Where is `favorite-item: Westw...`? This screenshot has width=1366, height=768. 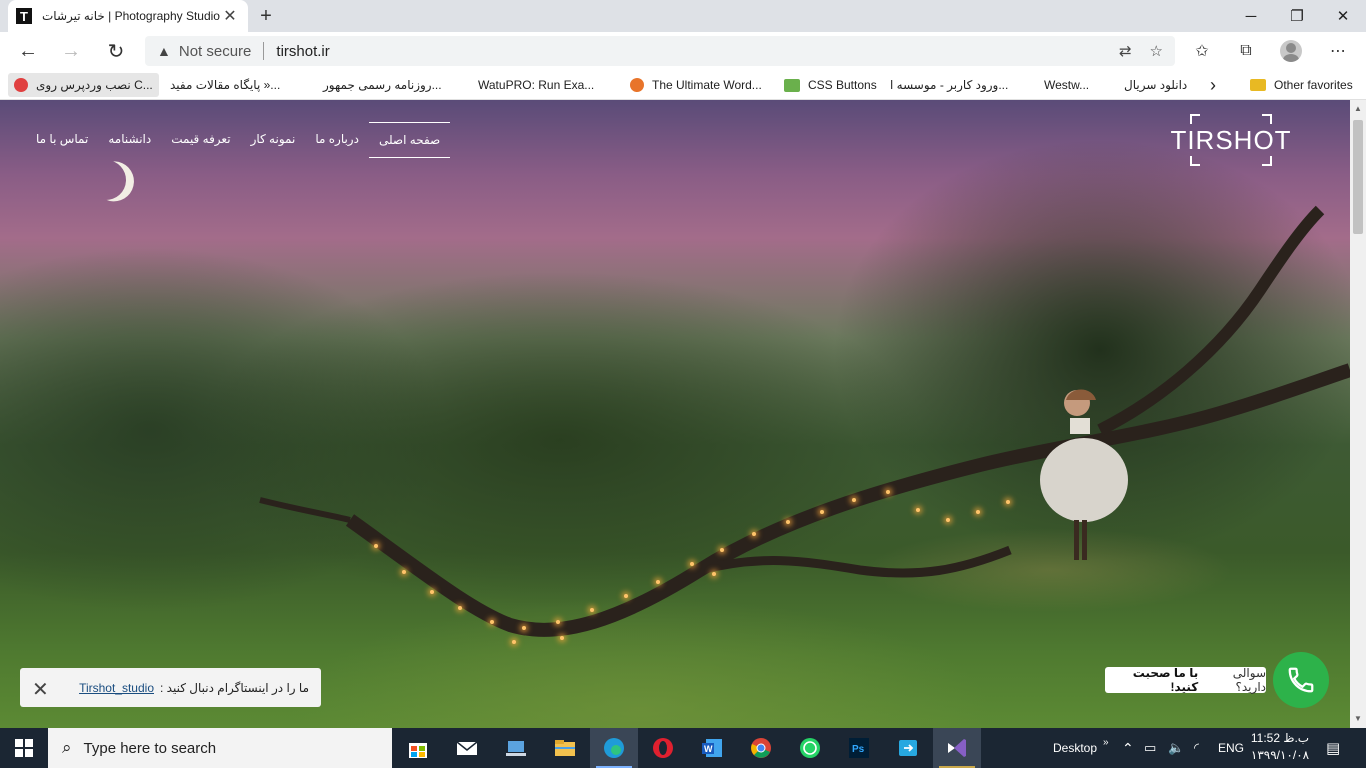 favorite-item: Westw... is located at coordinates (1066, 131).